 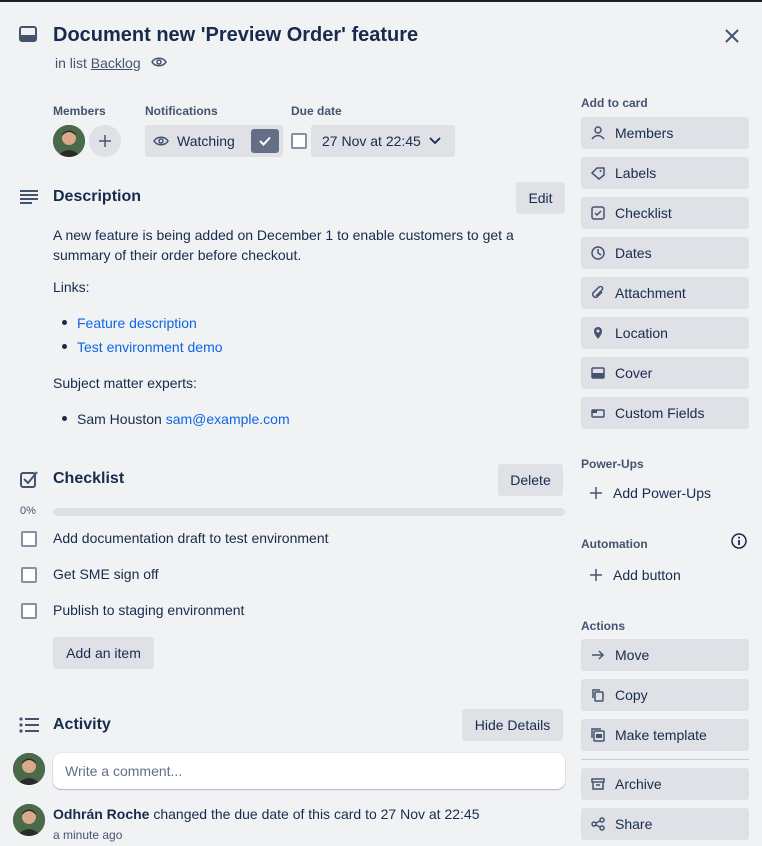 What do you see at coordinates (214, 141) in the screenshot?
I see `watch-button: Watching` at bounding box center [214, 141].